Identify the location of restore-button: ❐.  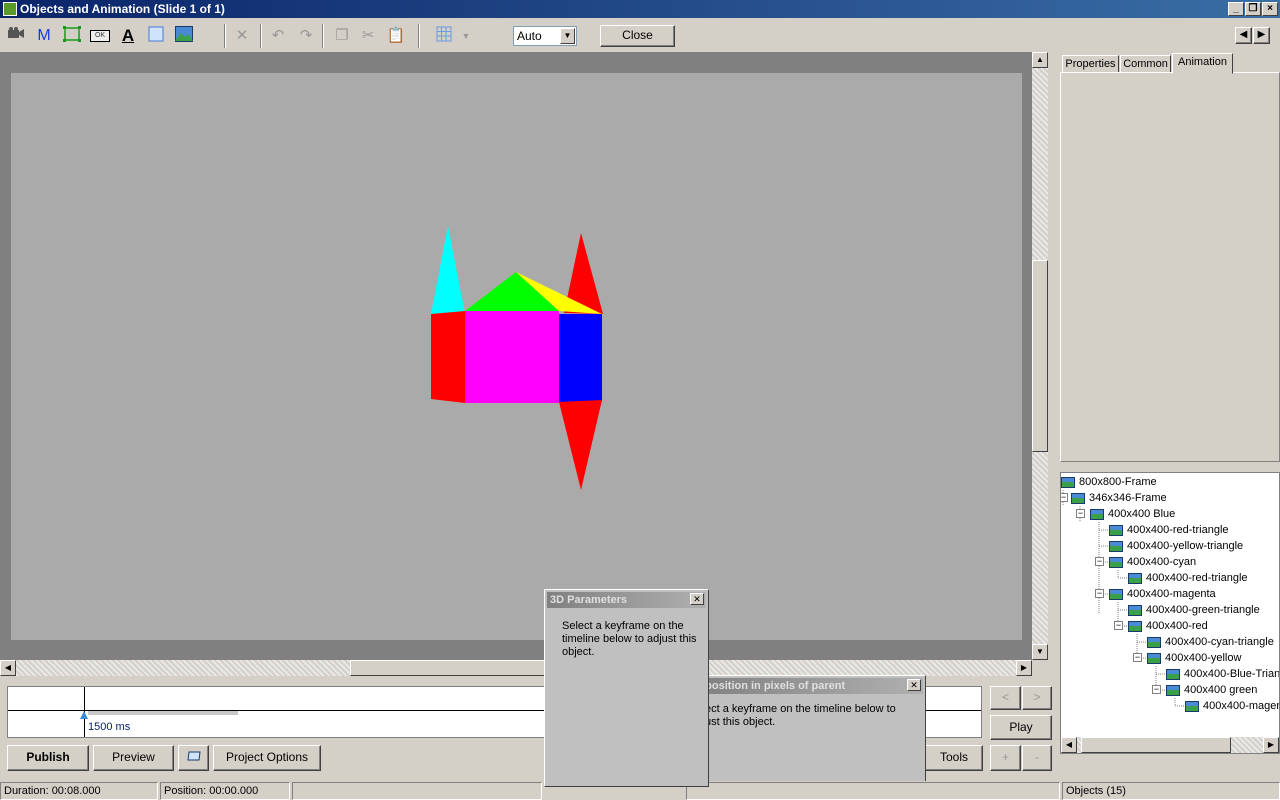
(1253, 9).